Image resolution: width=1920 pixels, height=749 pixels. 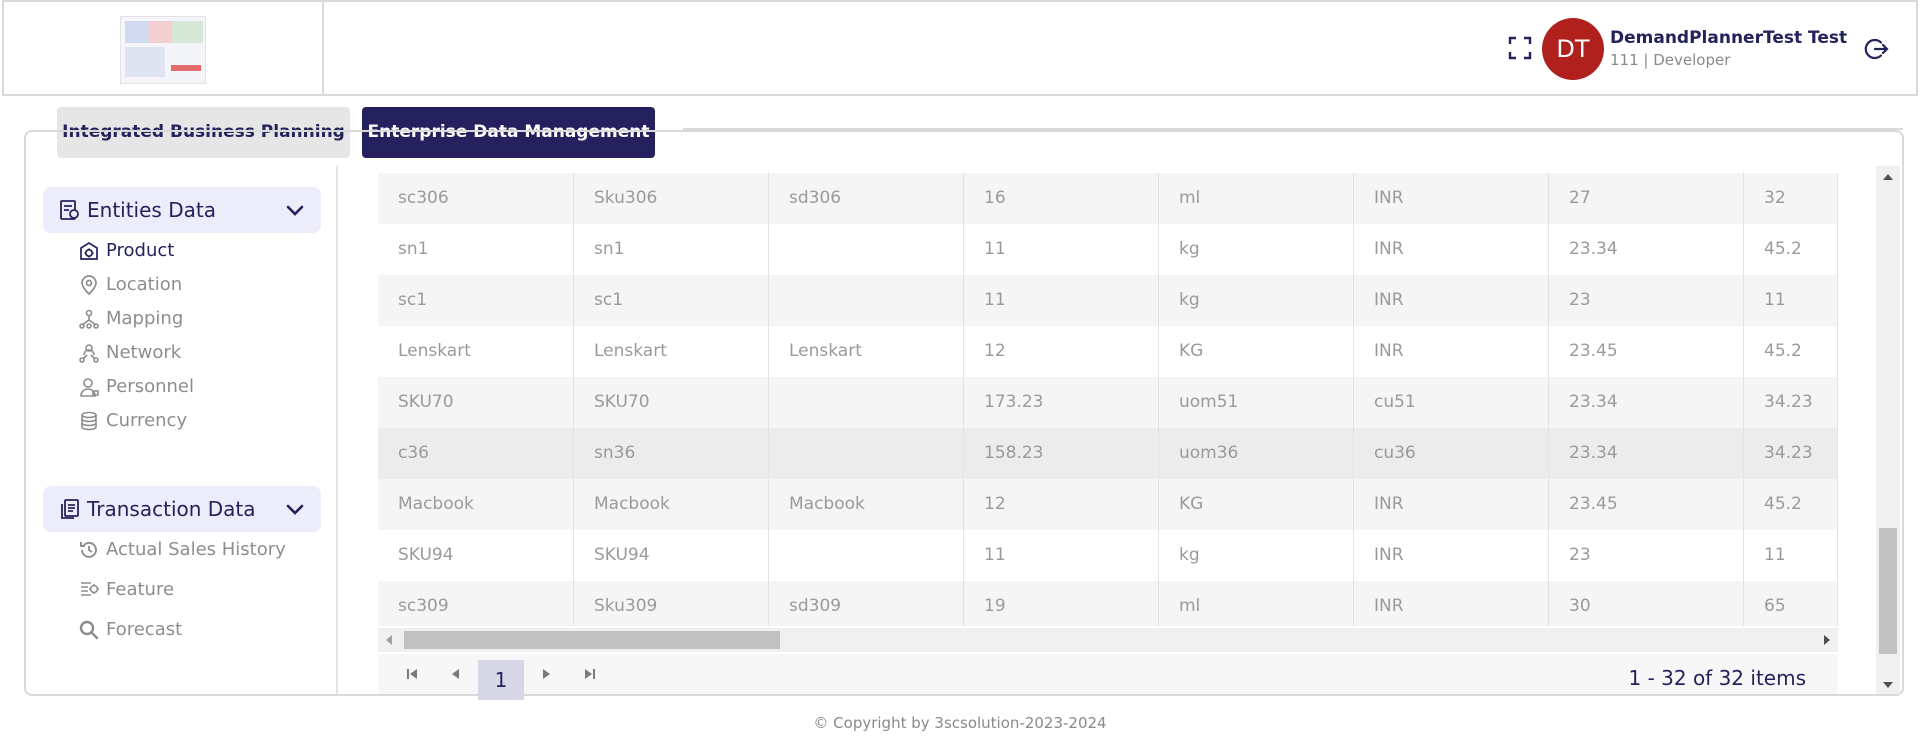 What do you see at coordinates (590, 674) in the screenshot?
I see `last-page-icon` at bounding box center [590, 674].